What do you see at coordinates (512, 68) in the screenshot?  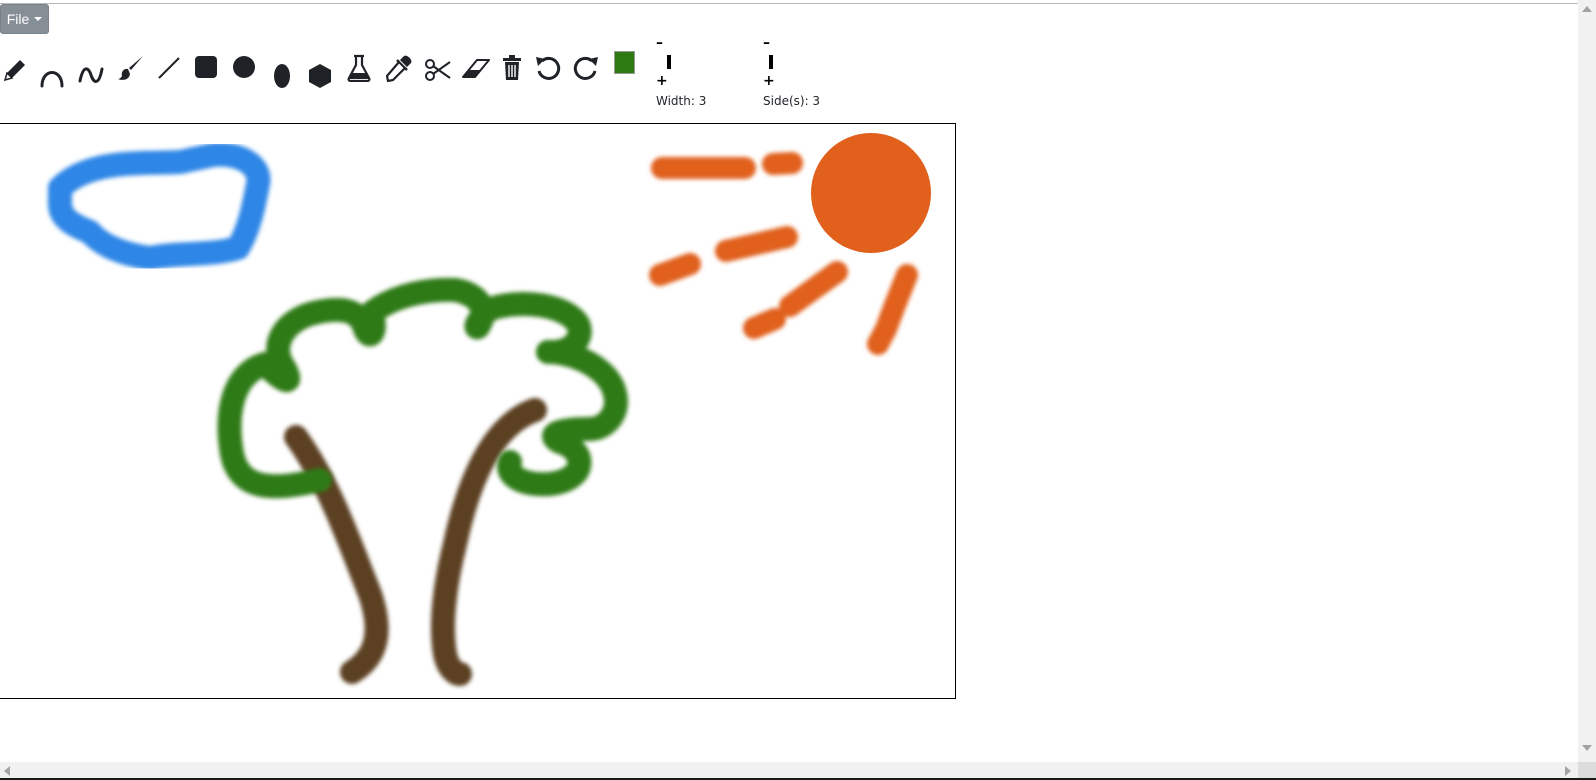 I see `trash-icon` at bounding box center [512, 68].